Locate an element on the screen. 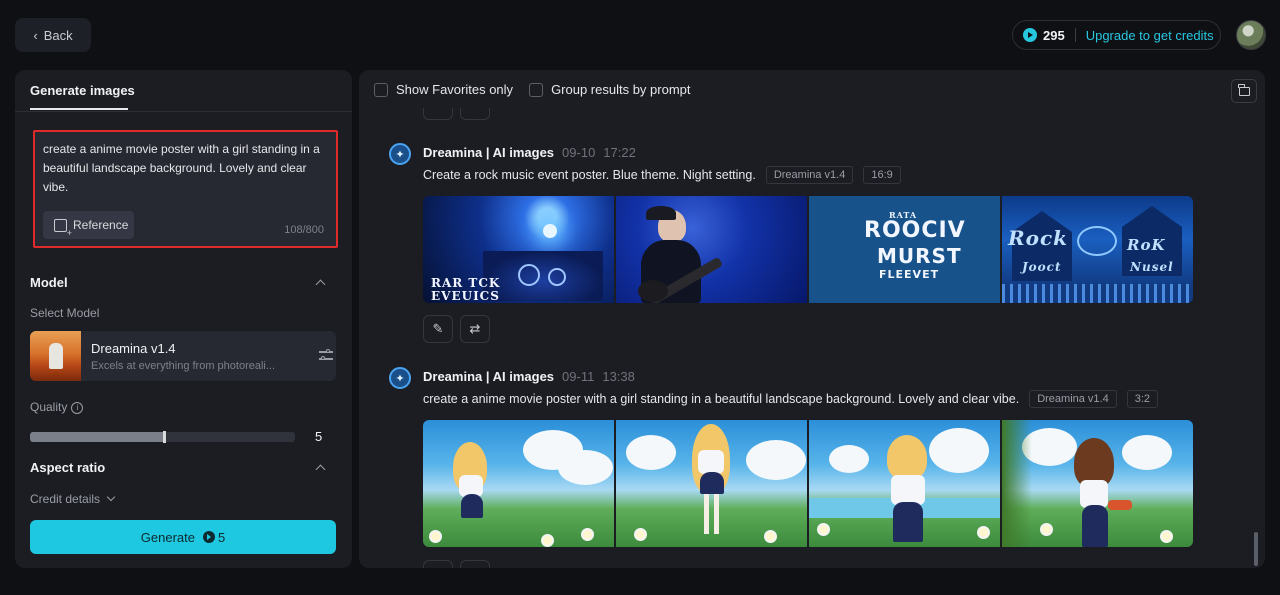  back-button: ‹ Back is located at coordinates (53, 35).